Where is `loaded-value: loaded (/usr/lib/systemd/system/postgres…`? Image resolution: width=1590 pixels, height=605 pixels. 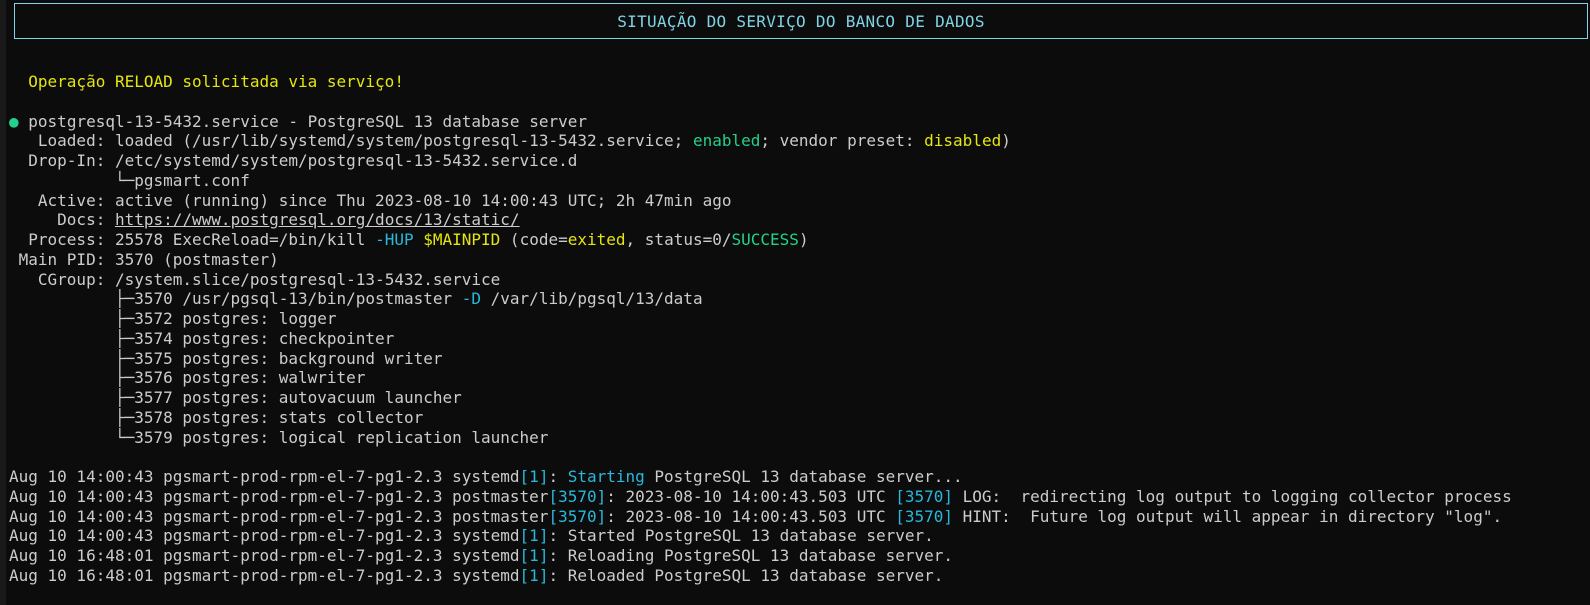 loaded-value: loaded (/usr/lib/systemd/system/postgres… is located at coordinates (403, 141).